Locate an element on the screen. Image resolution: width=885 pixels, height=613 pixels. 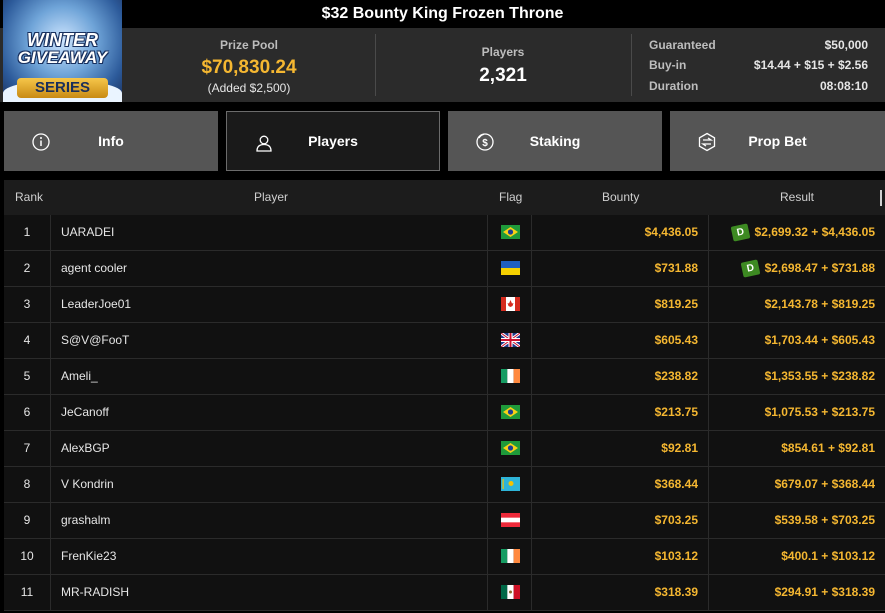
player-name-cell: Ameli_ is located at coordinates (268, 376).